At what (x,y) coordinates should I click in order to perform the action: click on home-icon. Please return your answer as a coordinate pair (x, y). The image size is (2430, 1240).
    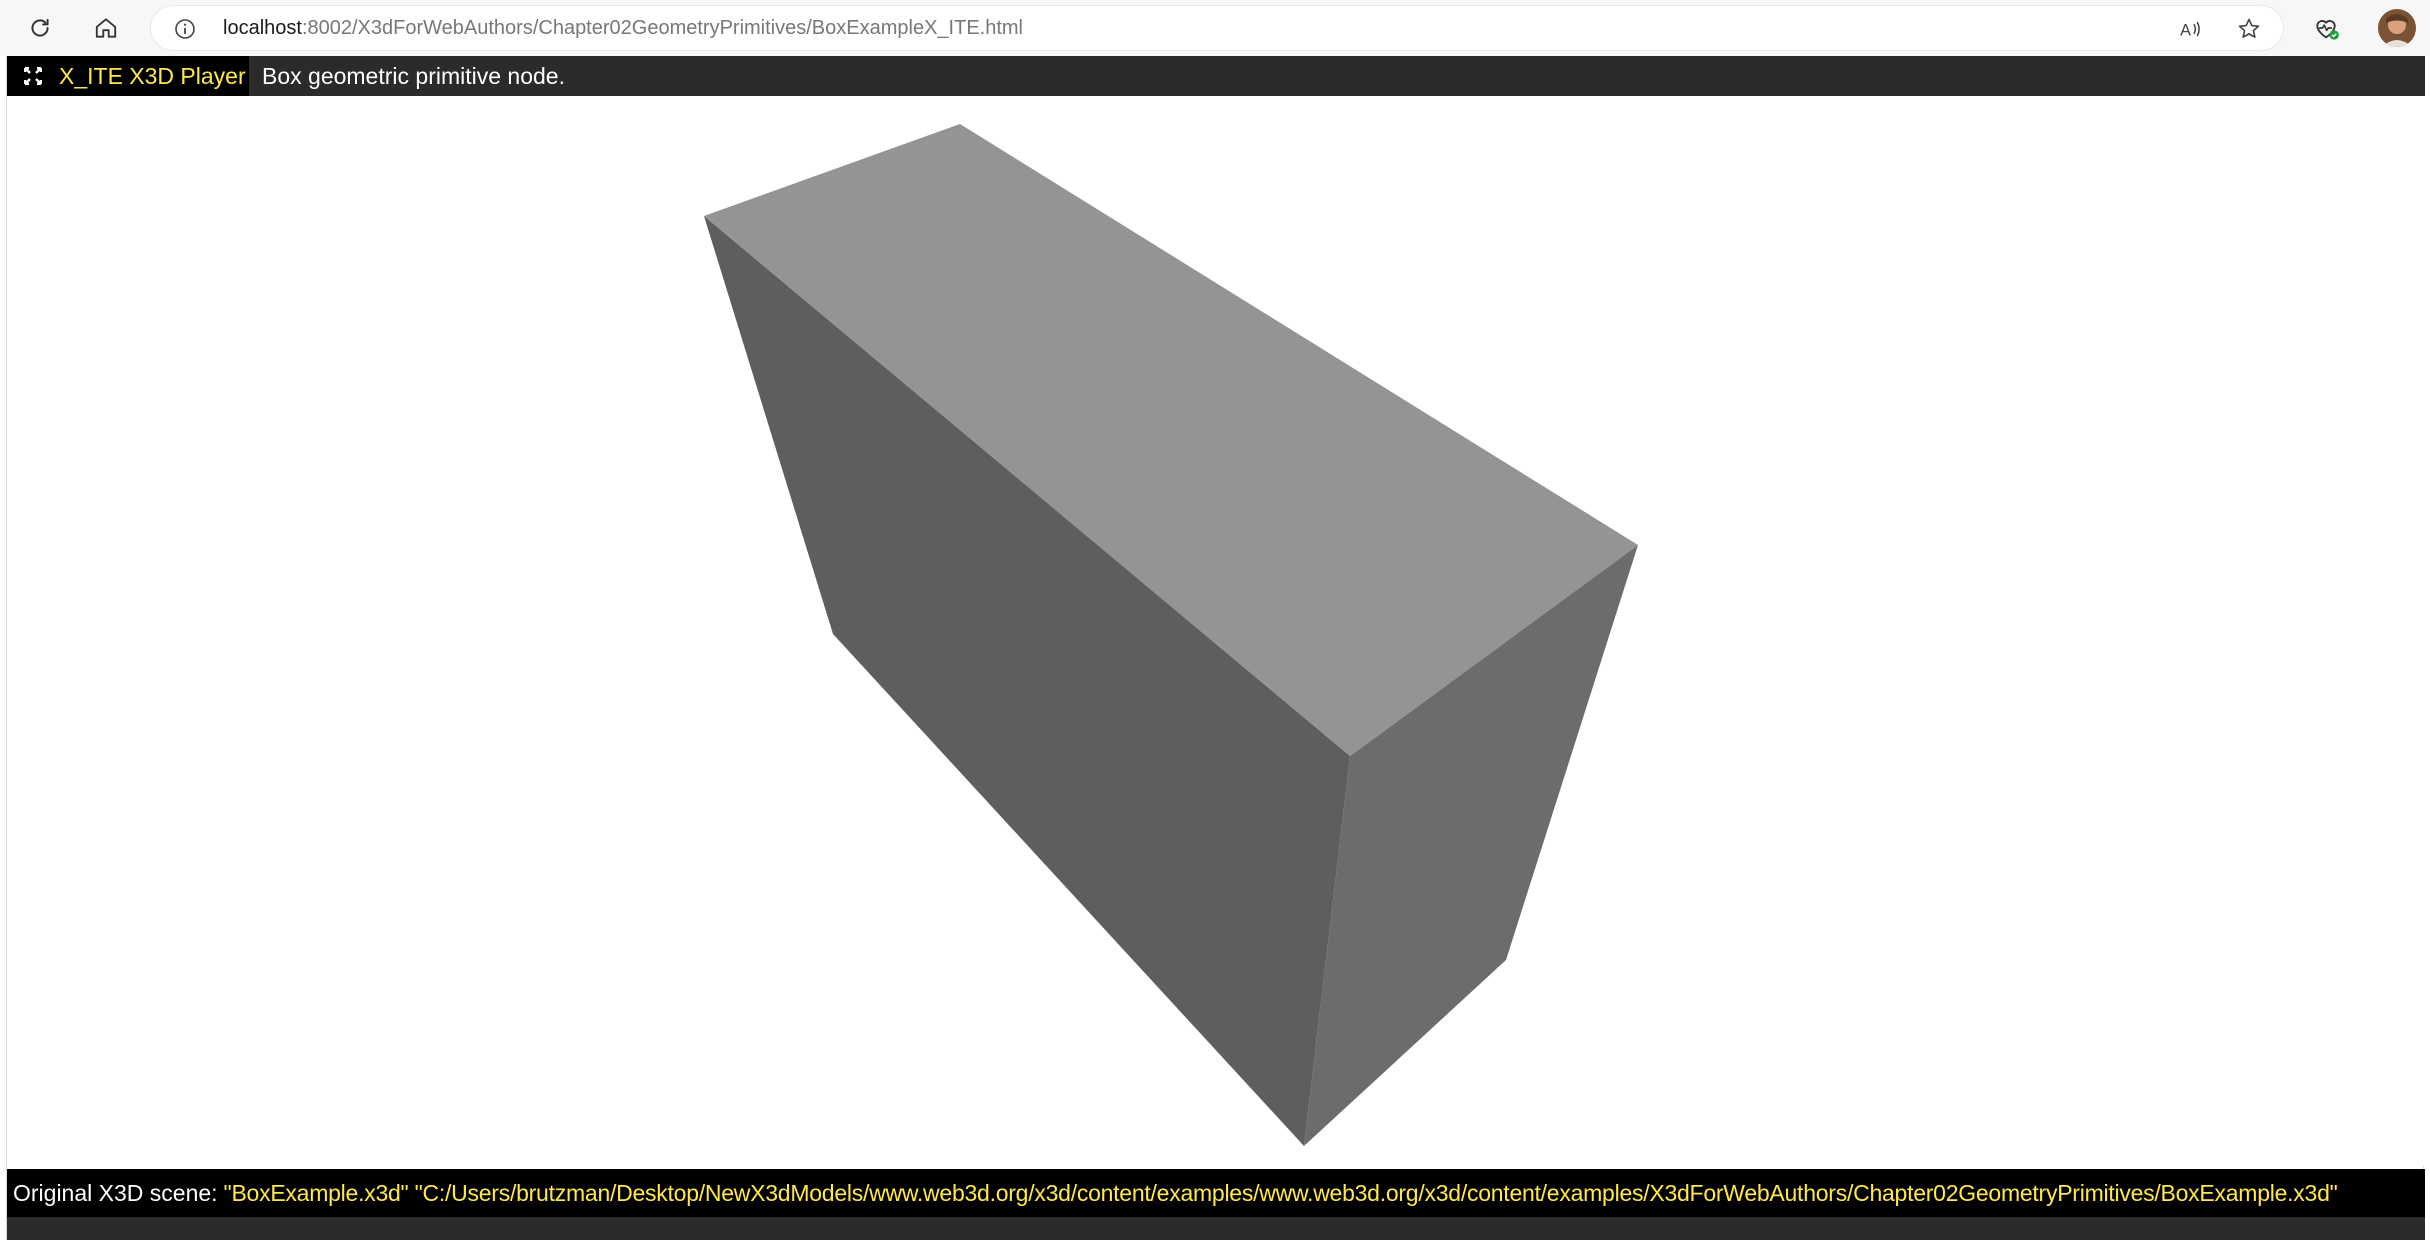
    Looking at the image, I should click on (106, 28).